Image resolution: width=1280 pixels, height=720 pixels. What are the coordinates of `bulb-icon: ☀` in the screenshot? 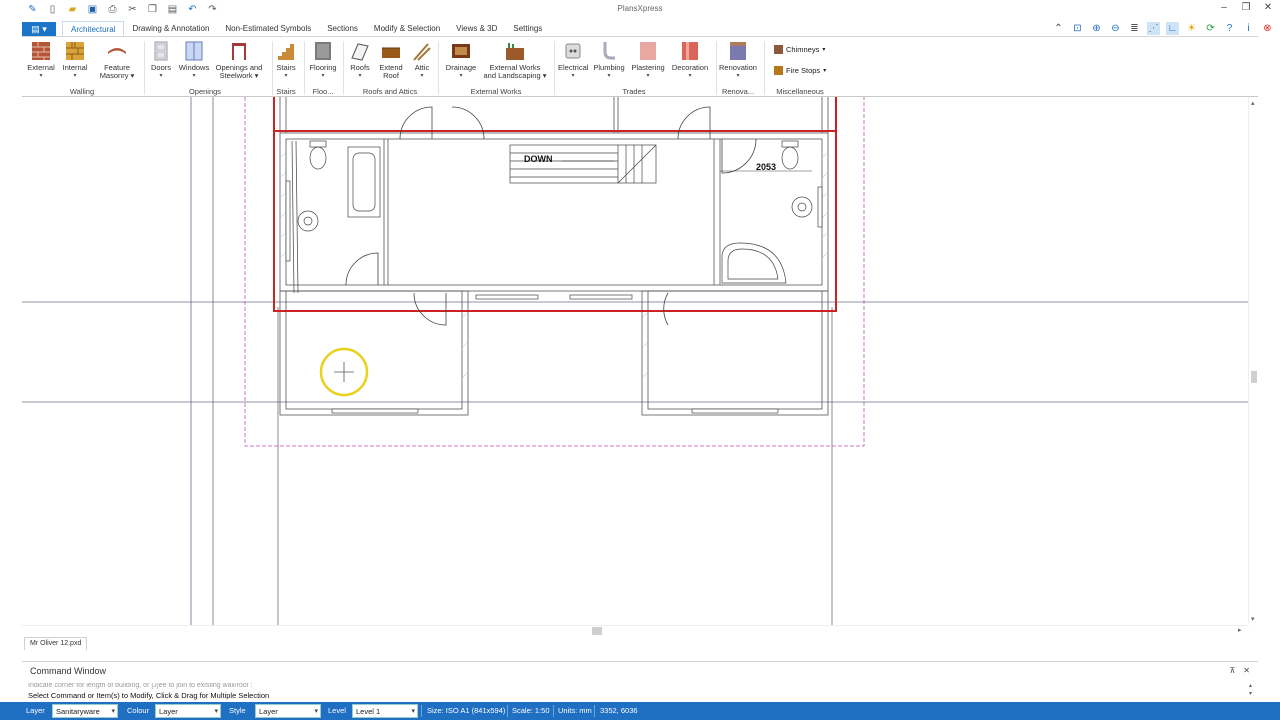 It's located at (1191, 28).